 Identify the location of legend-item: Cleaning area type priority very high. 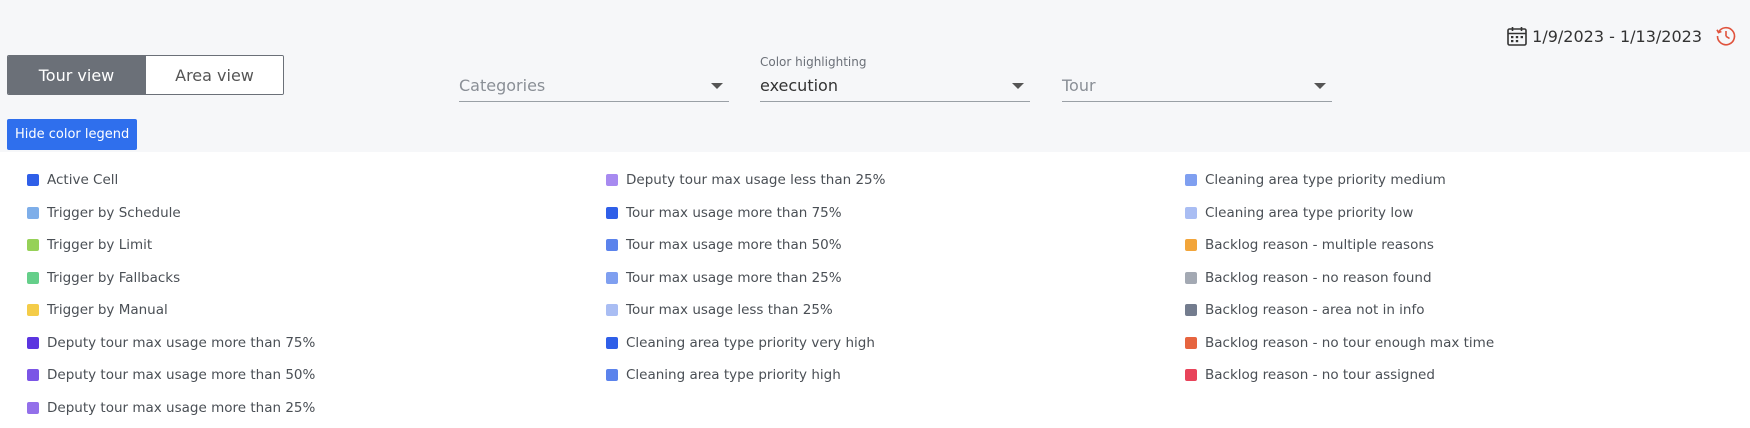
(745, 343).